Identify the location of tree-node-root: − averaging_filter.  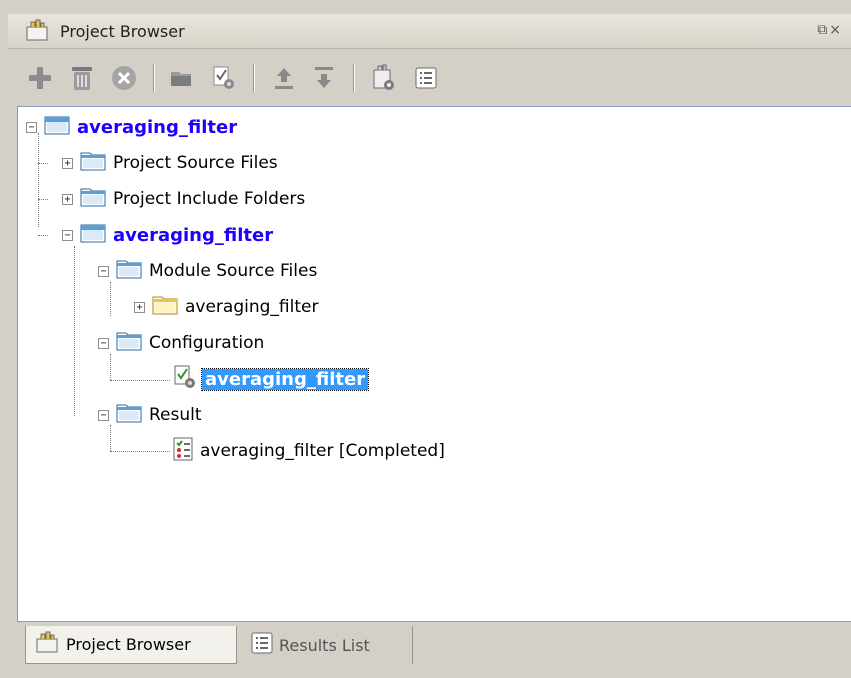
(131, 127).